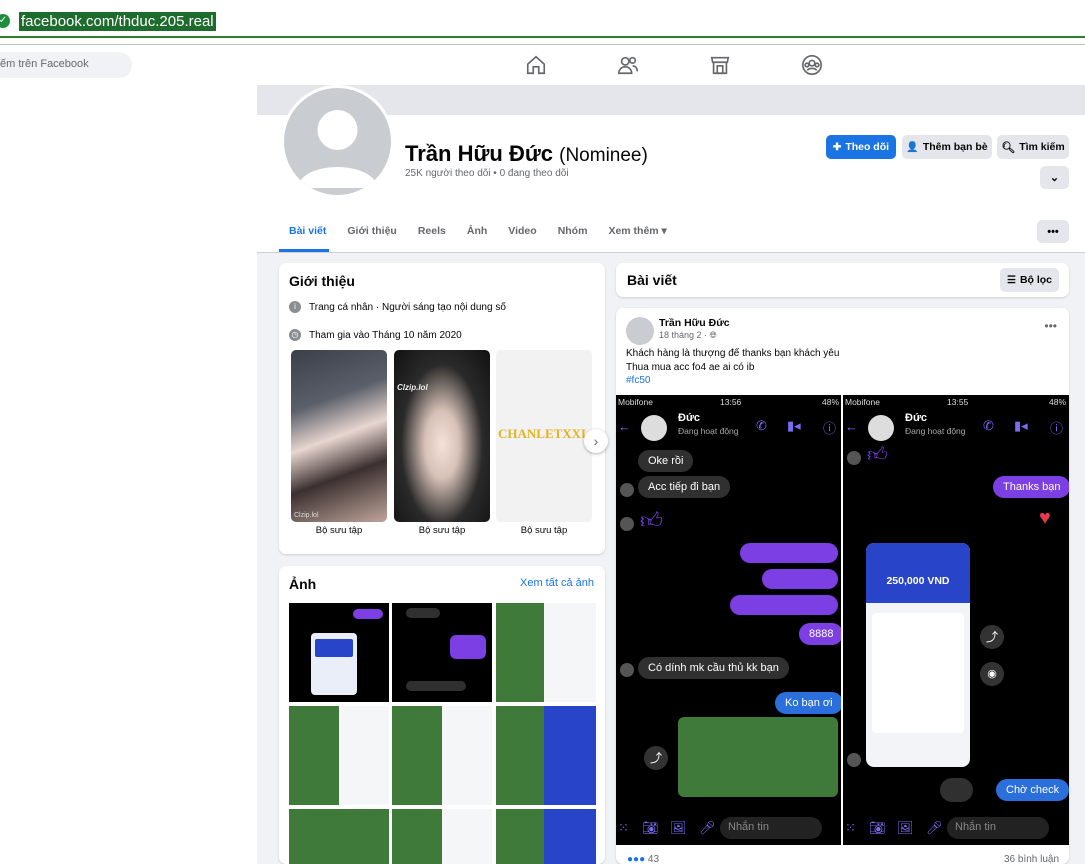 The image size is (1085, 864). Describe the element at coordinates (1033, 147) in the screenshot. I see `profile-search-button: 🔍︎ Tìm kiếm` at that location.